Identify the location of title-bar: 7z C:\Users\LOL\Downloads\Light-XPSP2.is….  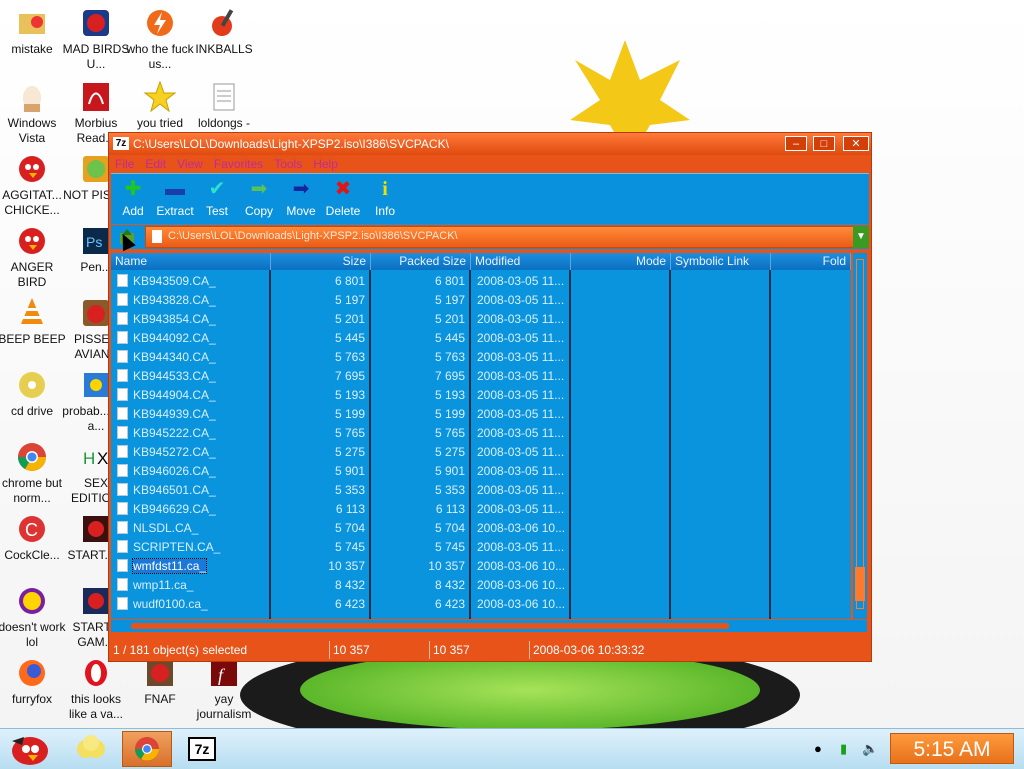
(490, 144).